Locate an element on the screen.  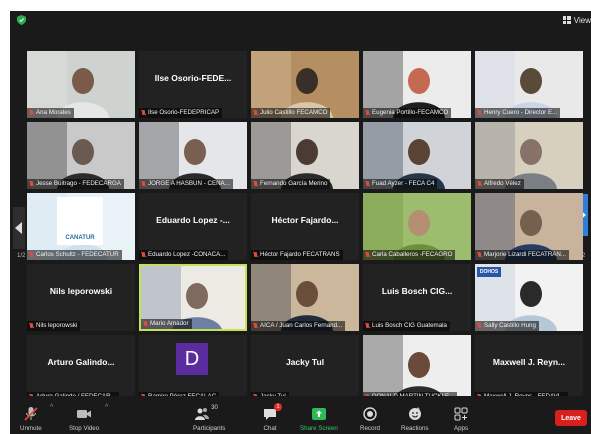
apps-label: Apps is located at coordinates (461, 428).